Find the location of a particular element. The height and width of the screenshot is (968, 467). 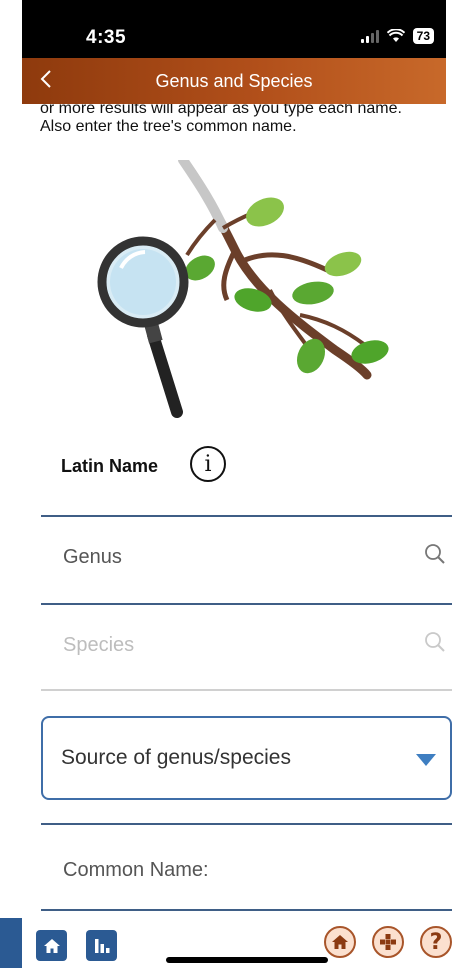

battery-indicator: 73 is located at coordinates (423, 36).